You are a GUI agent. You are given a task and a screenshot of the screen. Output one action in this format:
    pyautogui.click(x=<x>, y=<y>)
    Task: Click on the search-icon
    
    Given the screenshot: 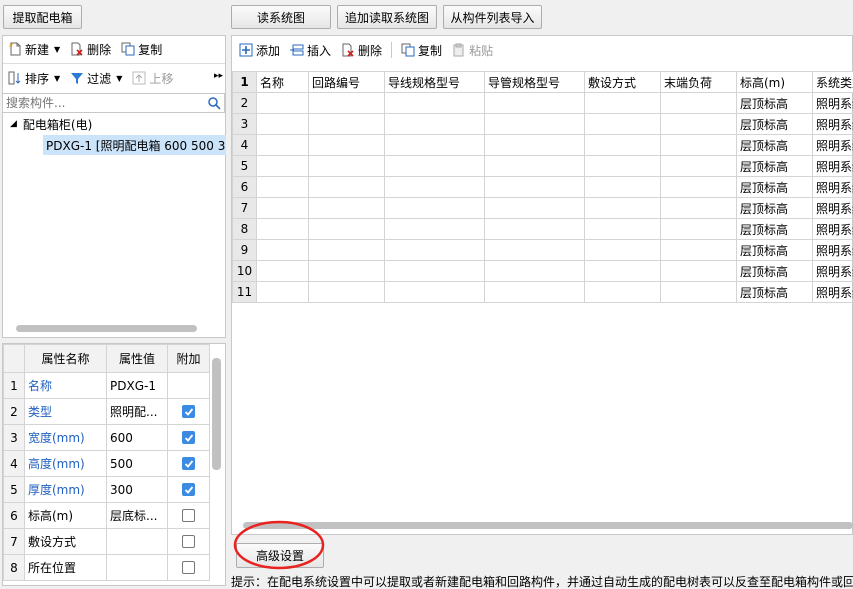 What is the action you would take?
    pyautogui.click(x=214, y=103)
    